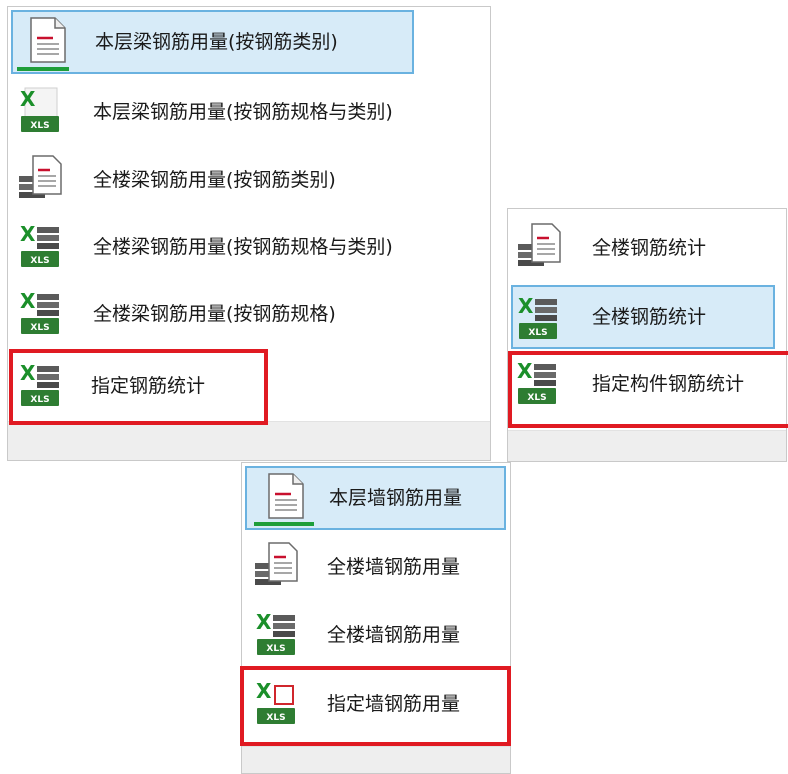 This screenshot has width=788, height=774. Describe the element at coordinates (214, 314) in the screenshot. I see `menu-item-label: 全楼梁钢筋用量(按钢筋规格)` at that location.